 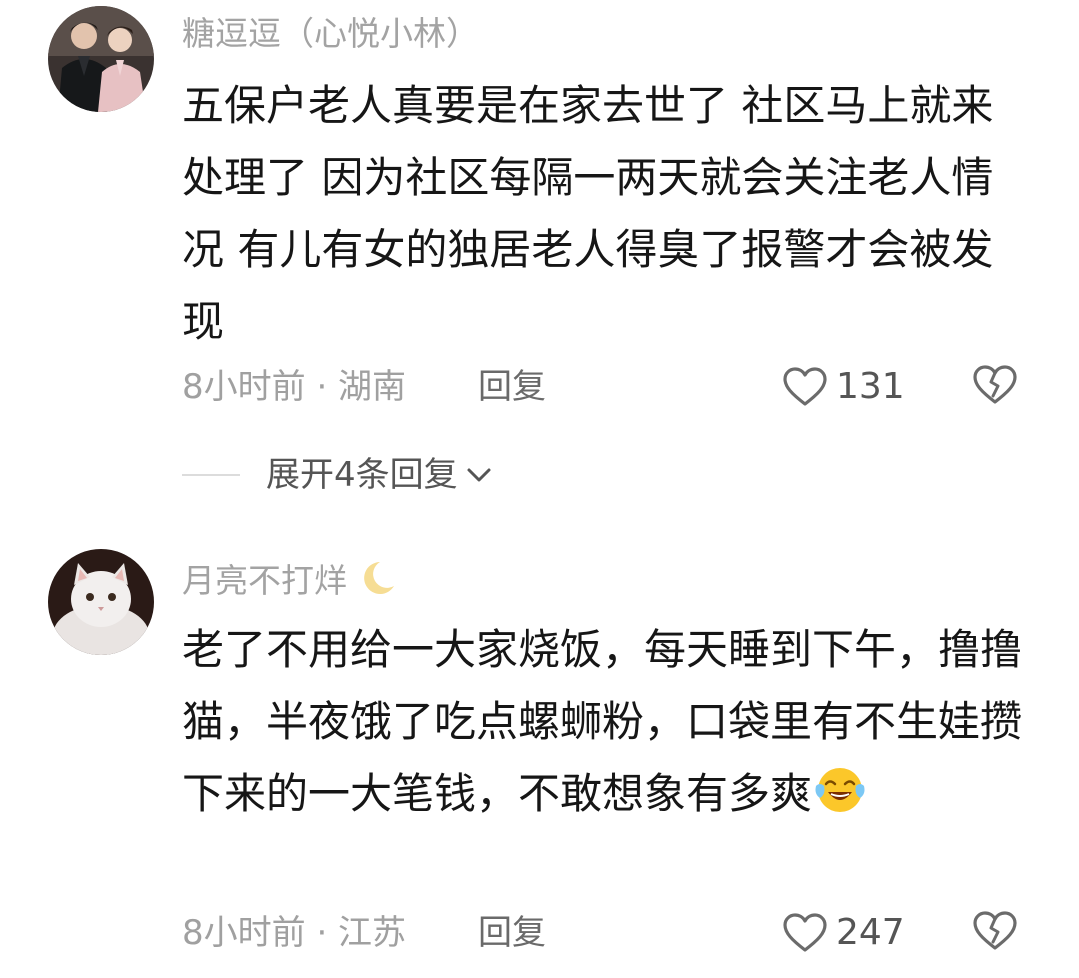 What do you see at coordinates (610, 933) in the screenshot?
I see `comment-meta: 8小时前 · 江苏 回复 247` at bounding box center [610, 933].